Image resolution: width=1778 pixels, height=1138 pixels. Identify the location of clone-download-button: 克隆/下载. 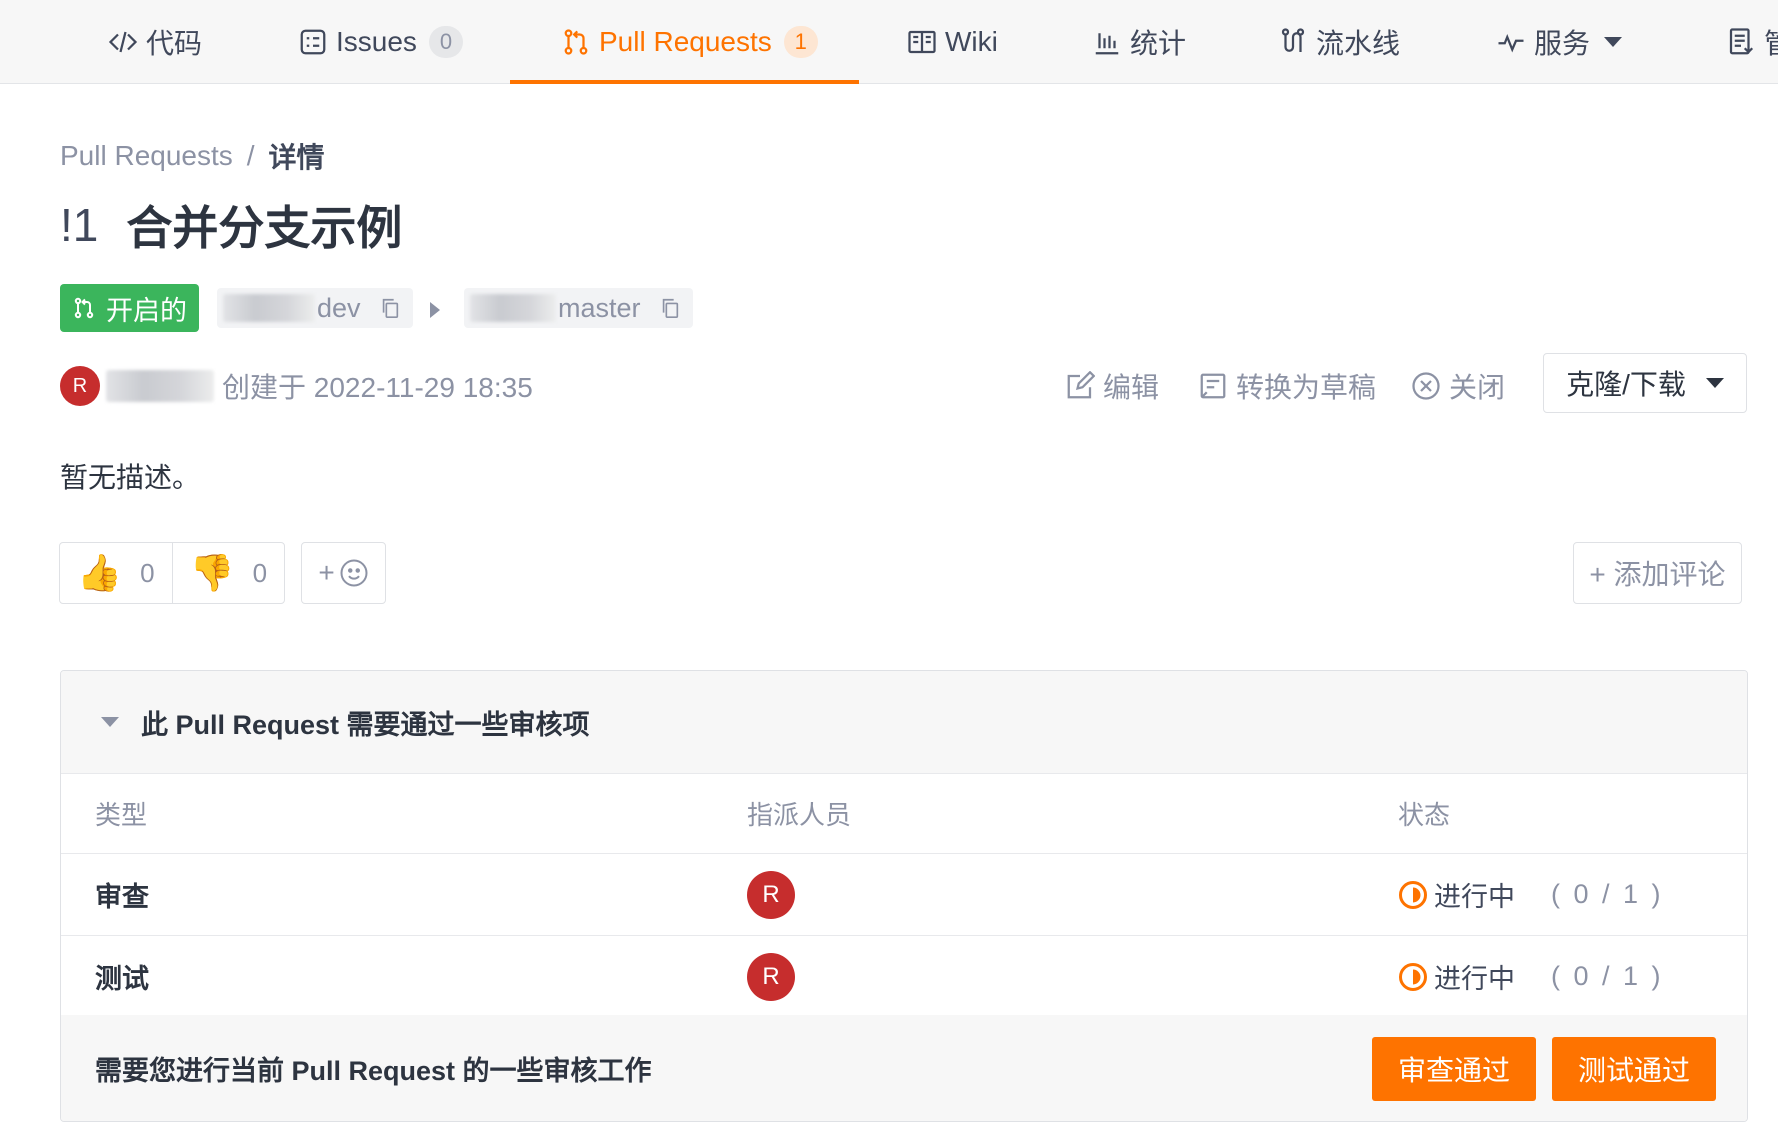
(1645, 383).